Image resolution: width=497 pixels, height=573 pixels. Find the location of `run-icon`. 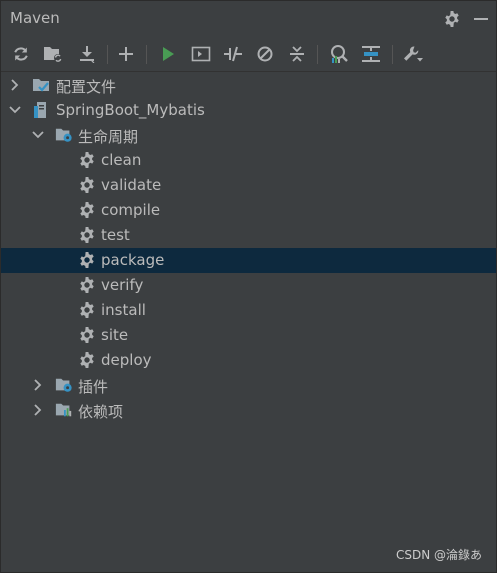

run-icon is located at coordinates (168, 54).